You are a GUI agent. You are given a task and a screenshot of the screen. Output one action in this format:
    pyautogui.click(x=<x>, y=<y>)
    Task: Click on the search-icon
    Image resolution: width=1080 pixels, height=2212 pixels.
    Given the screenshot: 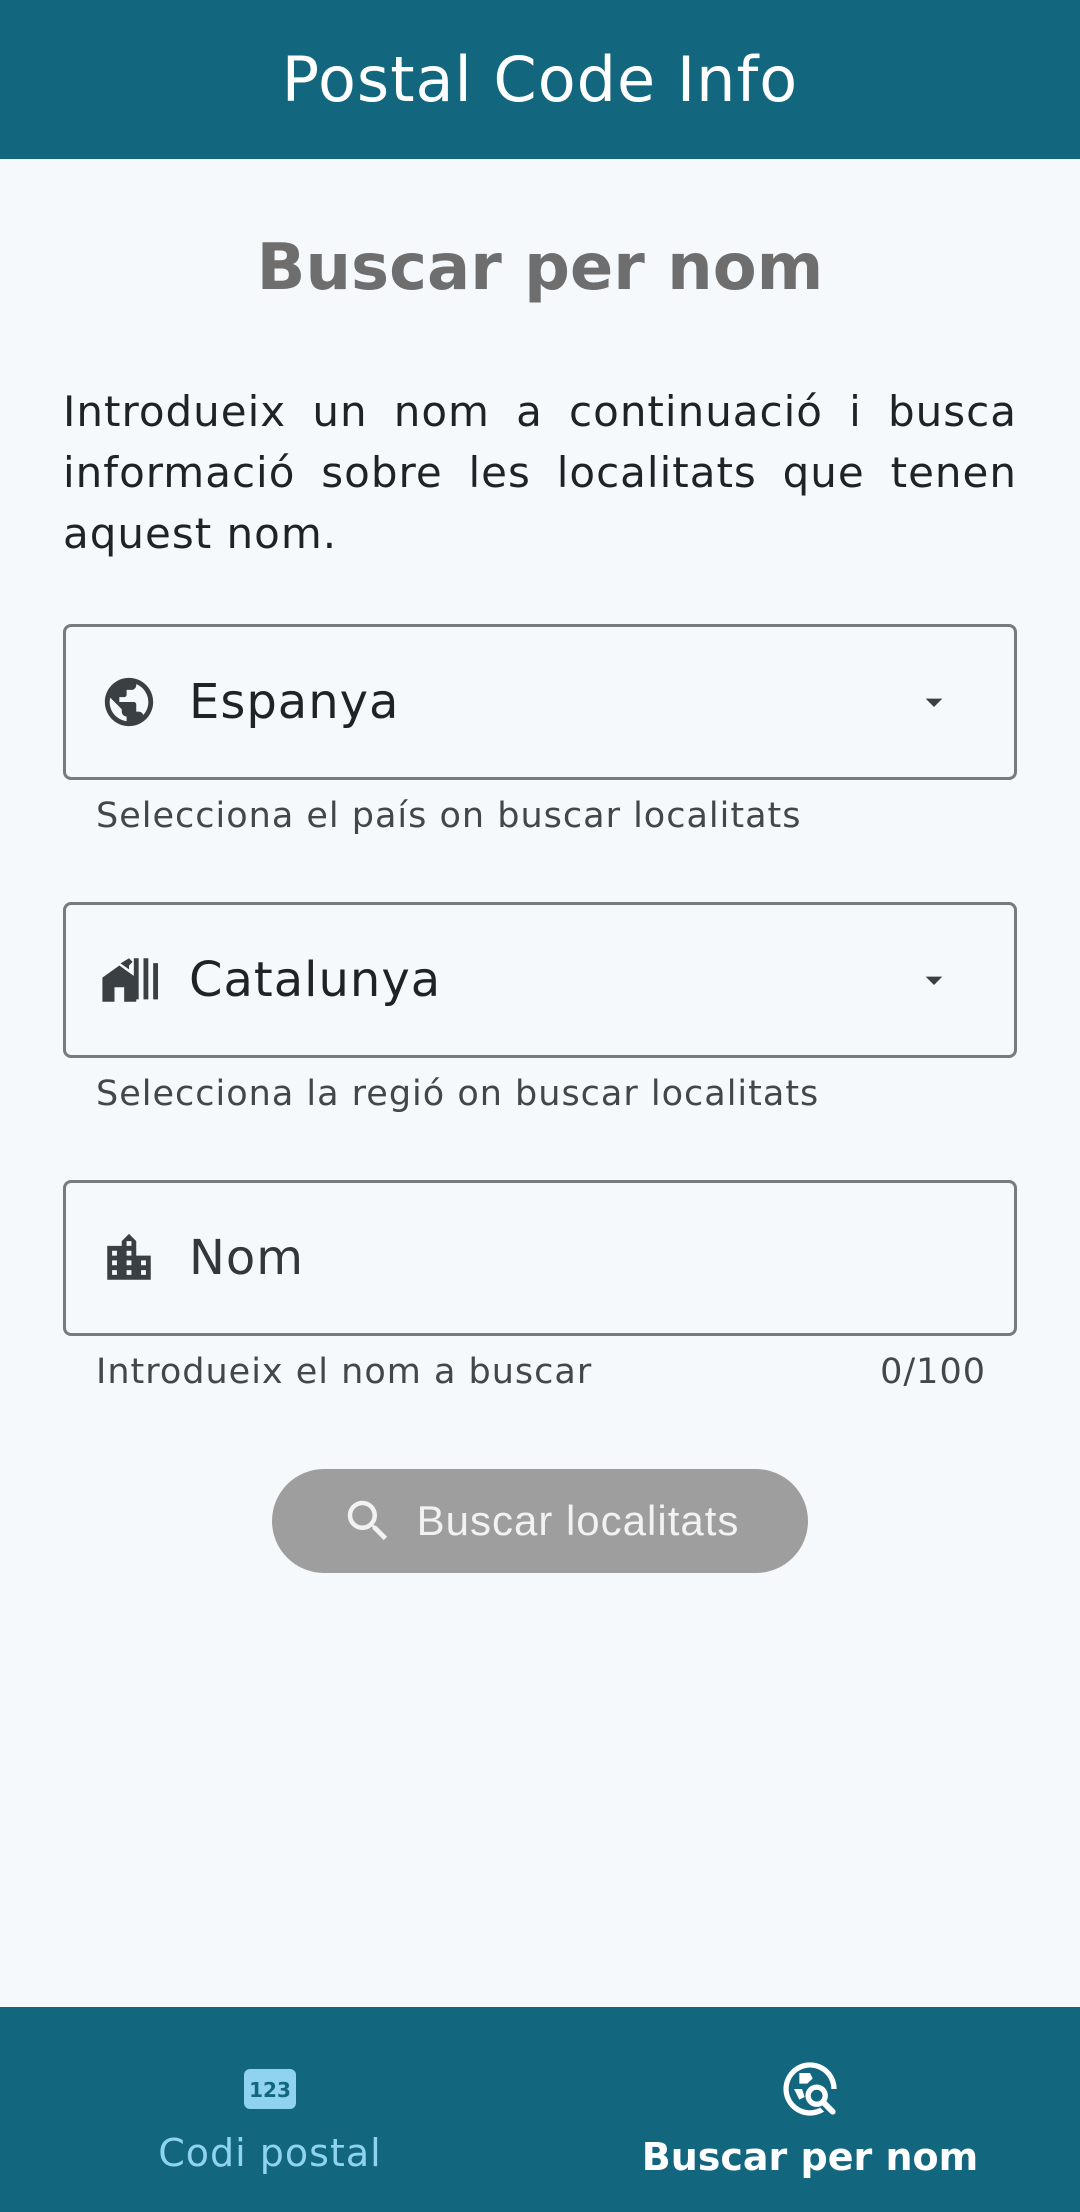 What is the action you would take?
    pyautogui.click(x=368, y=1521)
    